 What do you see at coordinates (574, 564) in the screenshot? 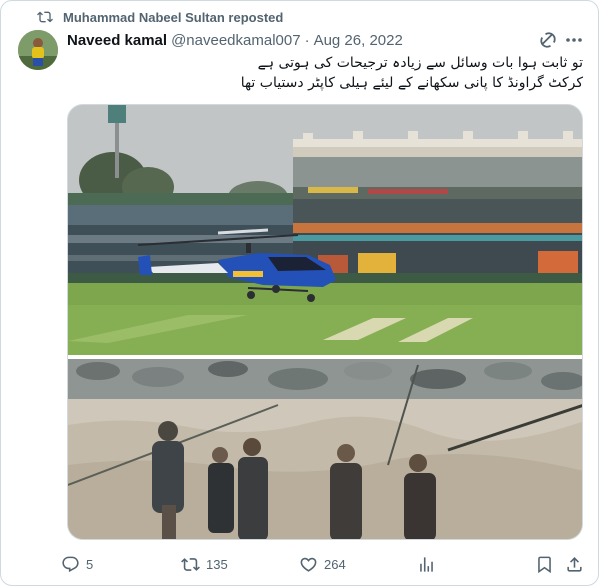
I see `share-icon` at bounding box center [574, 564].